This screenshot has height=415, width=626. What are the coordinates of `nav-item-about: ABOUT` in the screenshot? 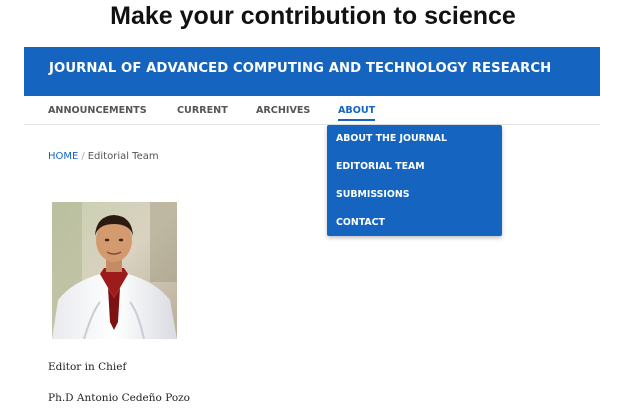 It's located at (357, 113).